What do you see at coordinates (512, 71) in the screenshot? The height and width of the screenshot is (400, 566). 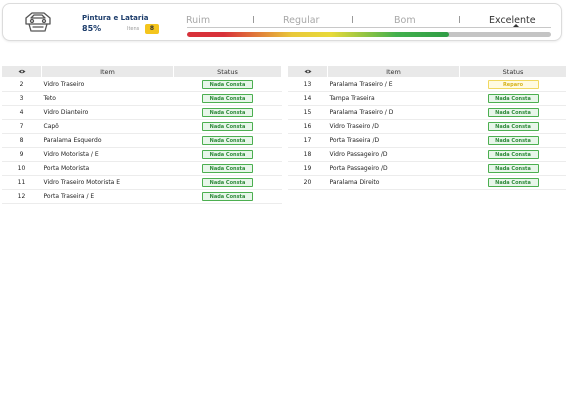 I see `header-status: Status` at bounding box center [512, 71].